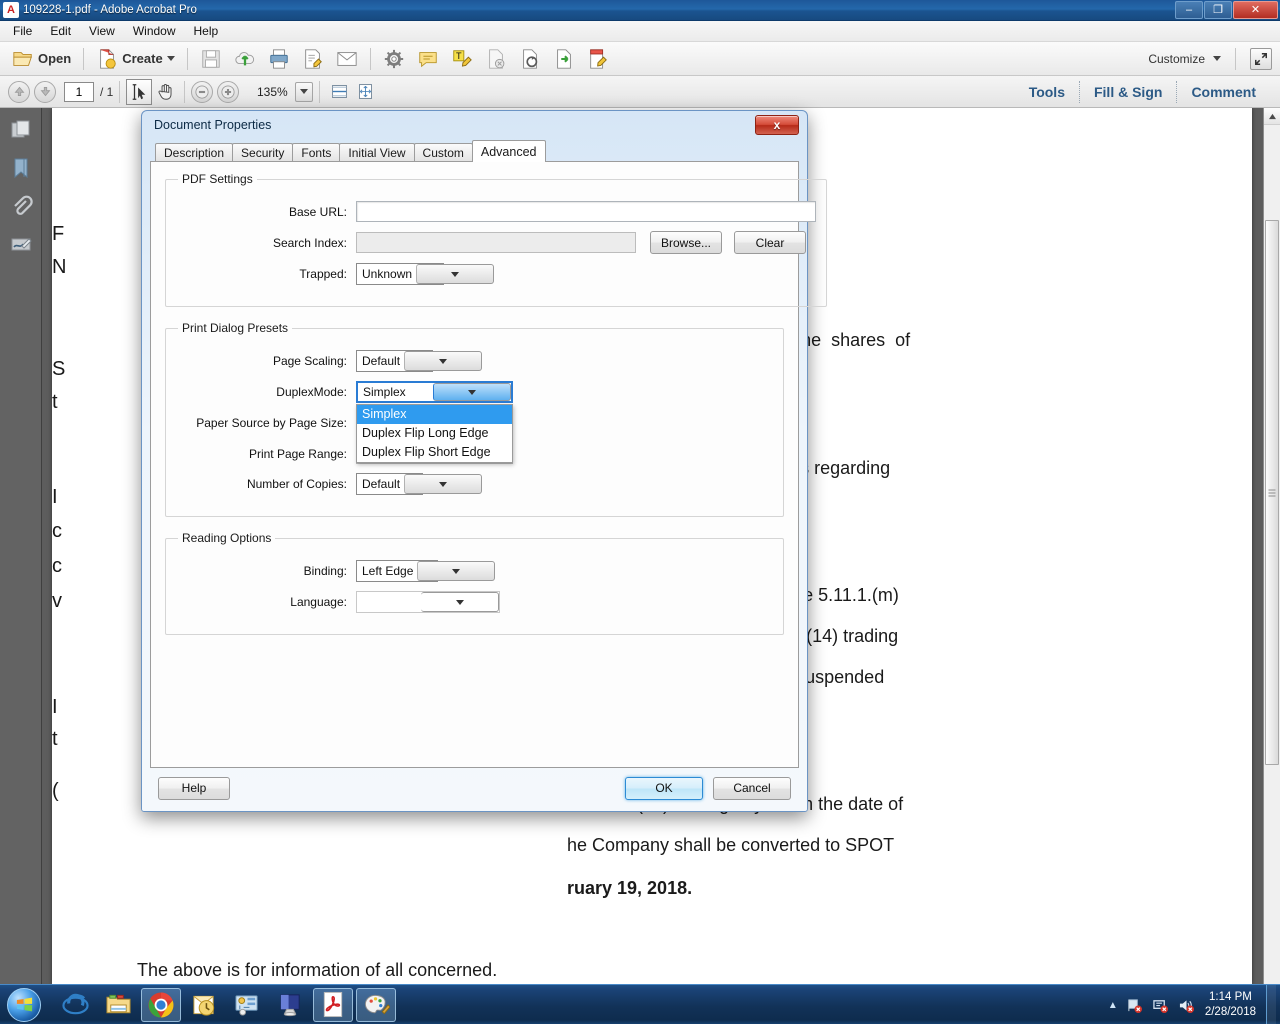 This screenshot has width=1280, height=1024. I want to click on trapped-label: Trapped:, so click(323, 274).